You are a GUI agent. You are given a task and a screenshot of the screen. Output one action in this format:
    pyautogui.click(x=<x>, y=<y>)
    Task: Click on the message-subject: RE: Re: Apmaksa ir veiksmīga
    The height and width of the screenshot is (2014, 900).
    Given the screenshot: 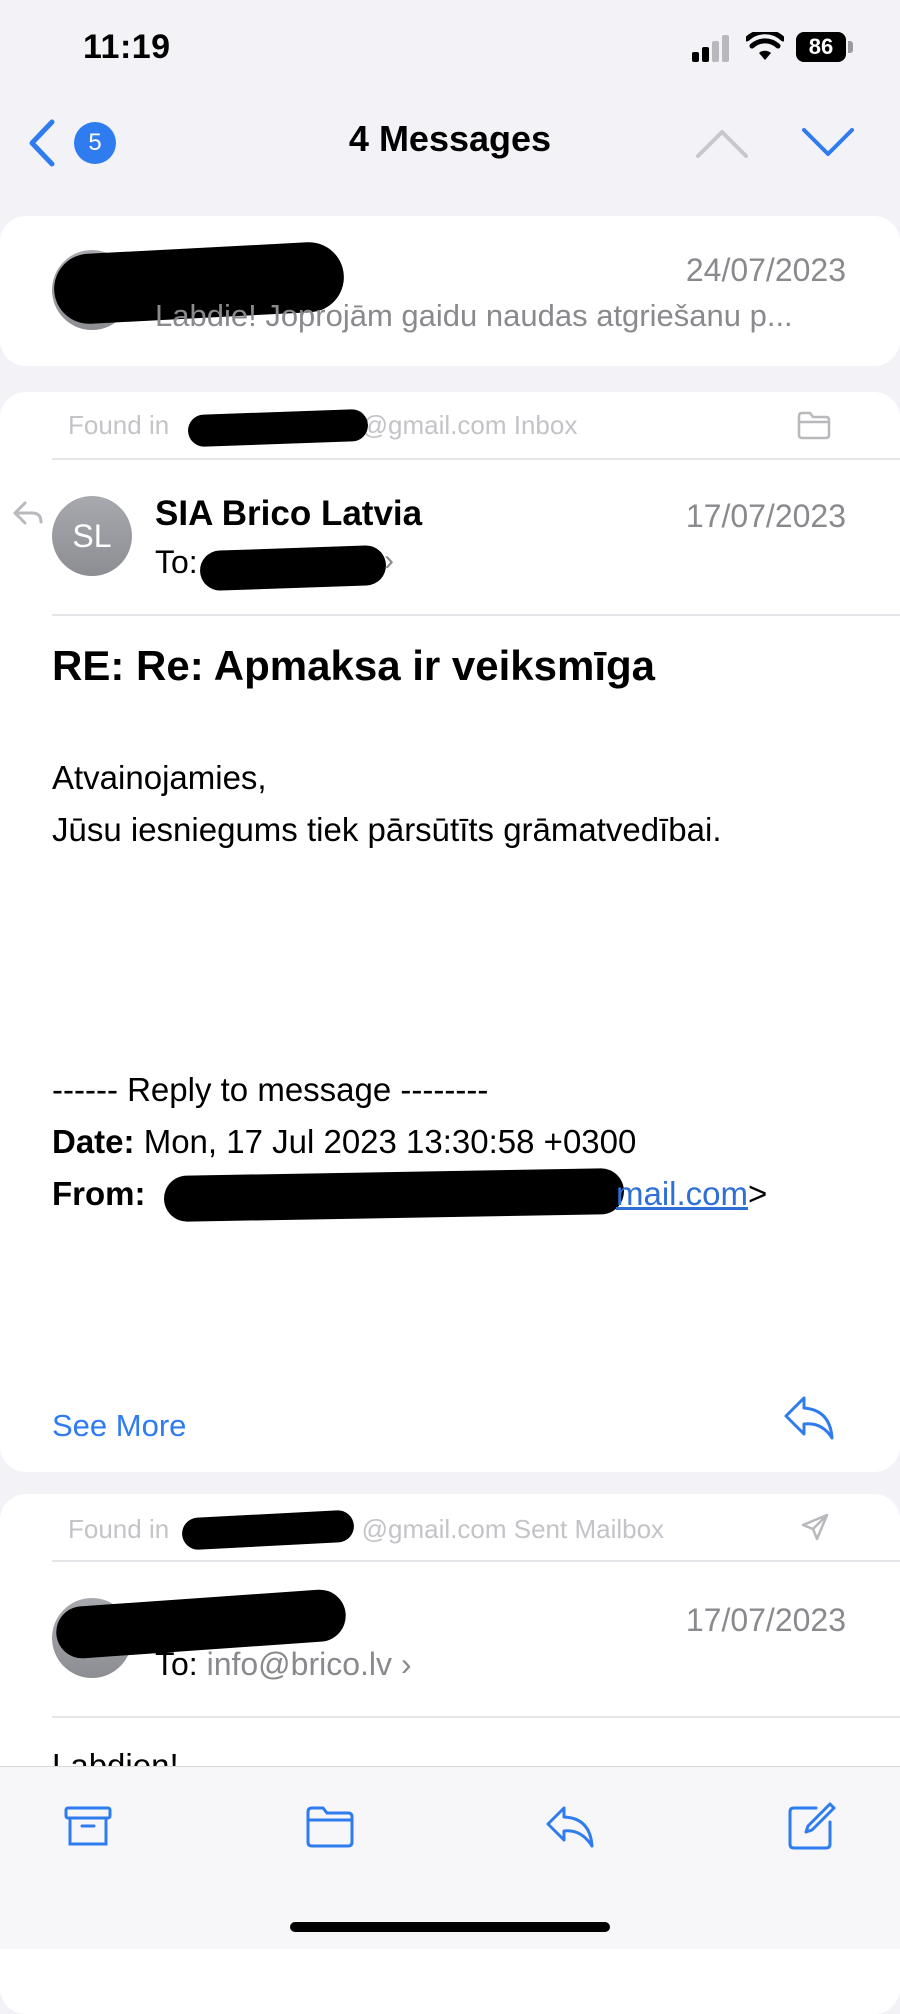 What is the action you would take?
    pyautogui.click(x=354, y=665)
    